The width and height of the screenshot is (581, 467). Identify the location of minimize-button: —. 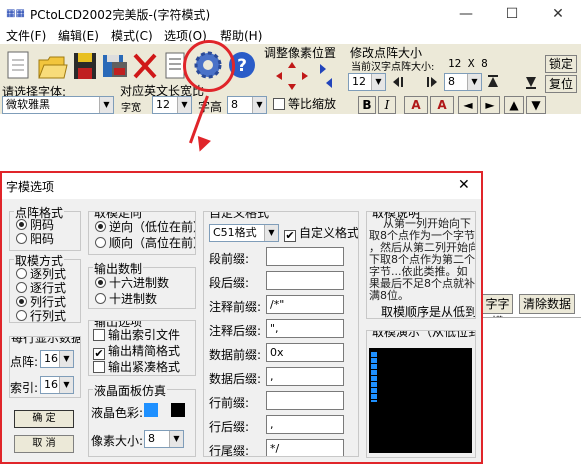
(466, 14).